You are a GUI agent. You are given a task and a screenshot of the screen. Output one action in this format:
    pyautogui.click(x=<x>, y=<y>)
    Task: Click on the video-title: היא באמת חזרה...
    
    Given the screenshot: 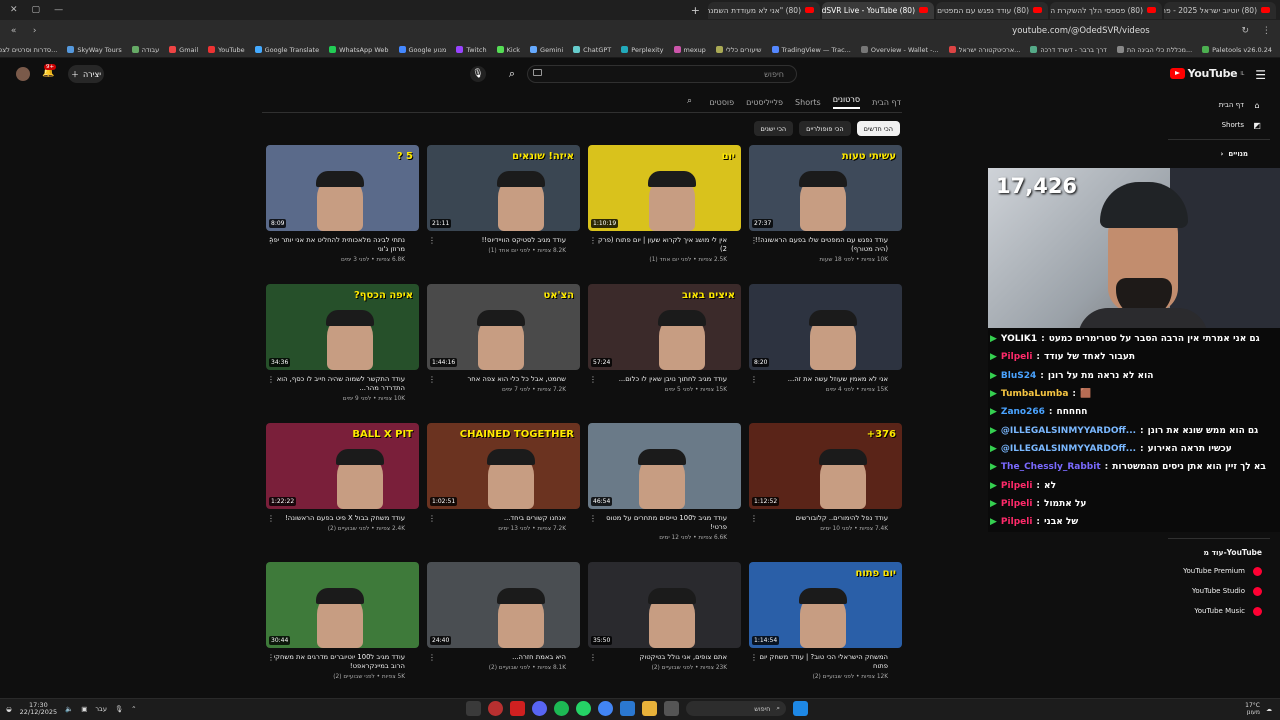 What is the action you would take?
    pyautogui.click(x=497, y=657)
    